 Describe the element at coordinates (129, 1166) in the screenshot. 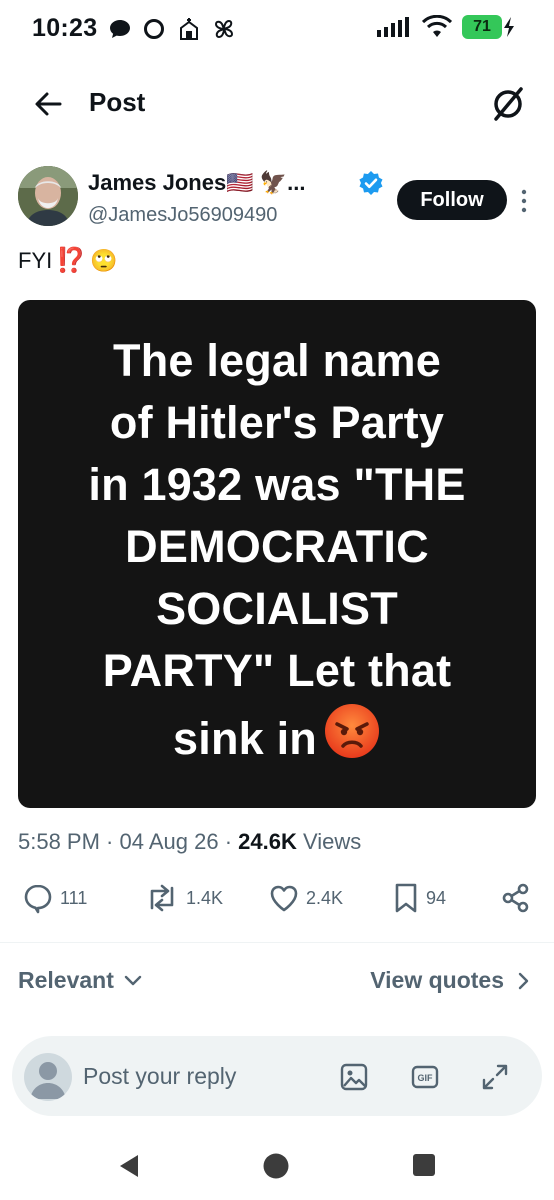

I see `nav-back-icon` at that location.